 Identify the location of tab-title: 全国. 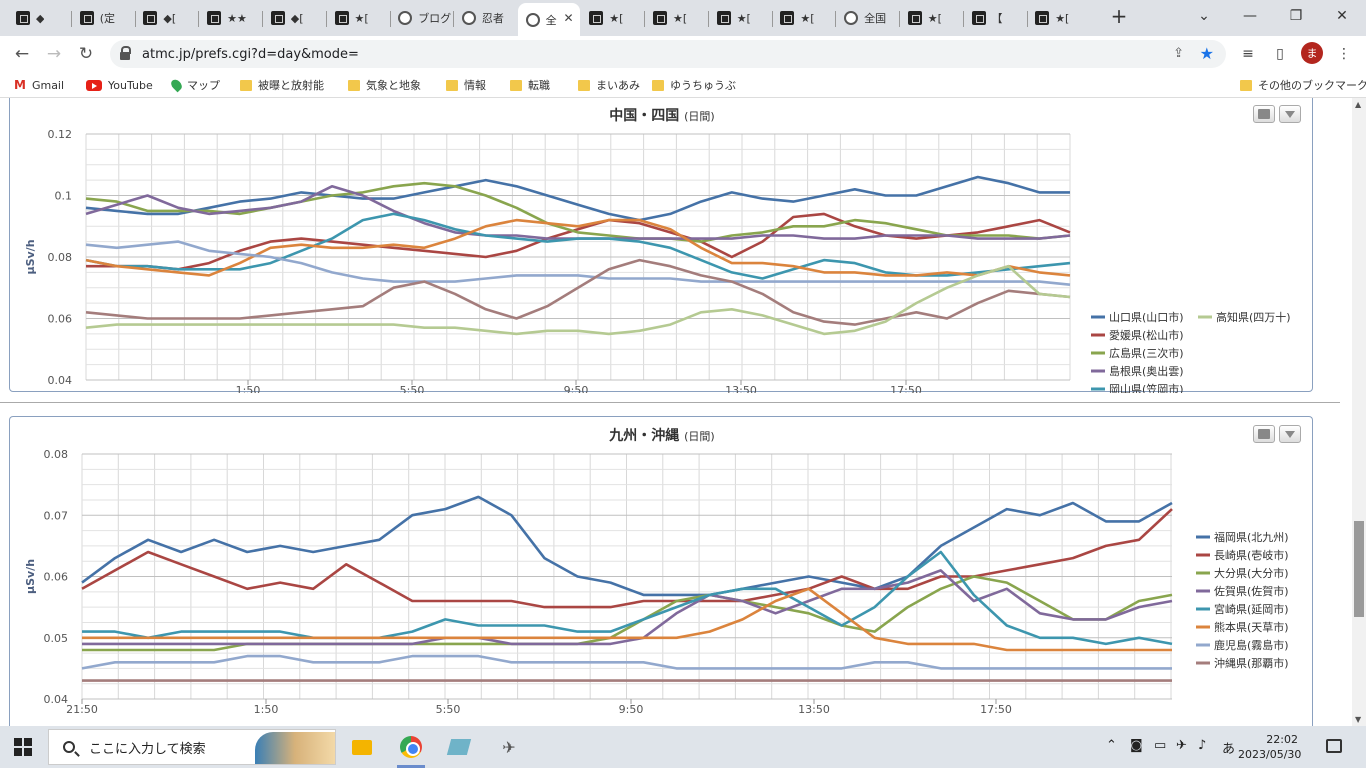
(875, 18).